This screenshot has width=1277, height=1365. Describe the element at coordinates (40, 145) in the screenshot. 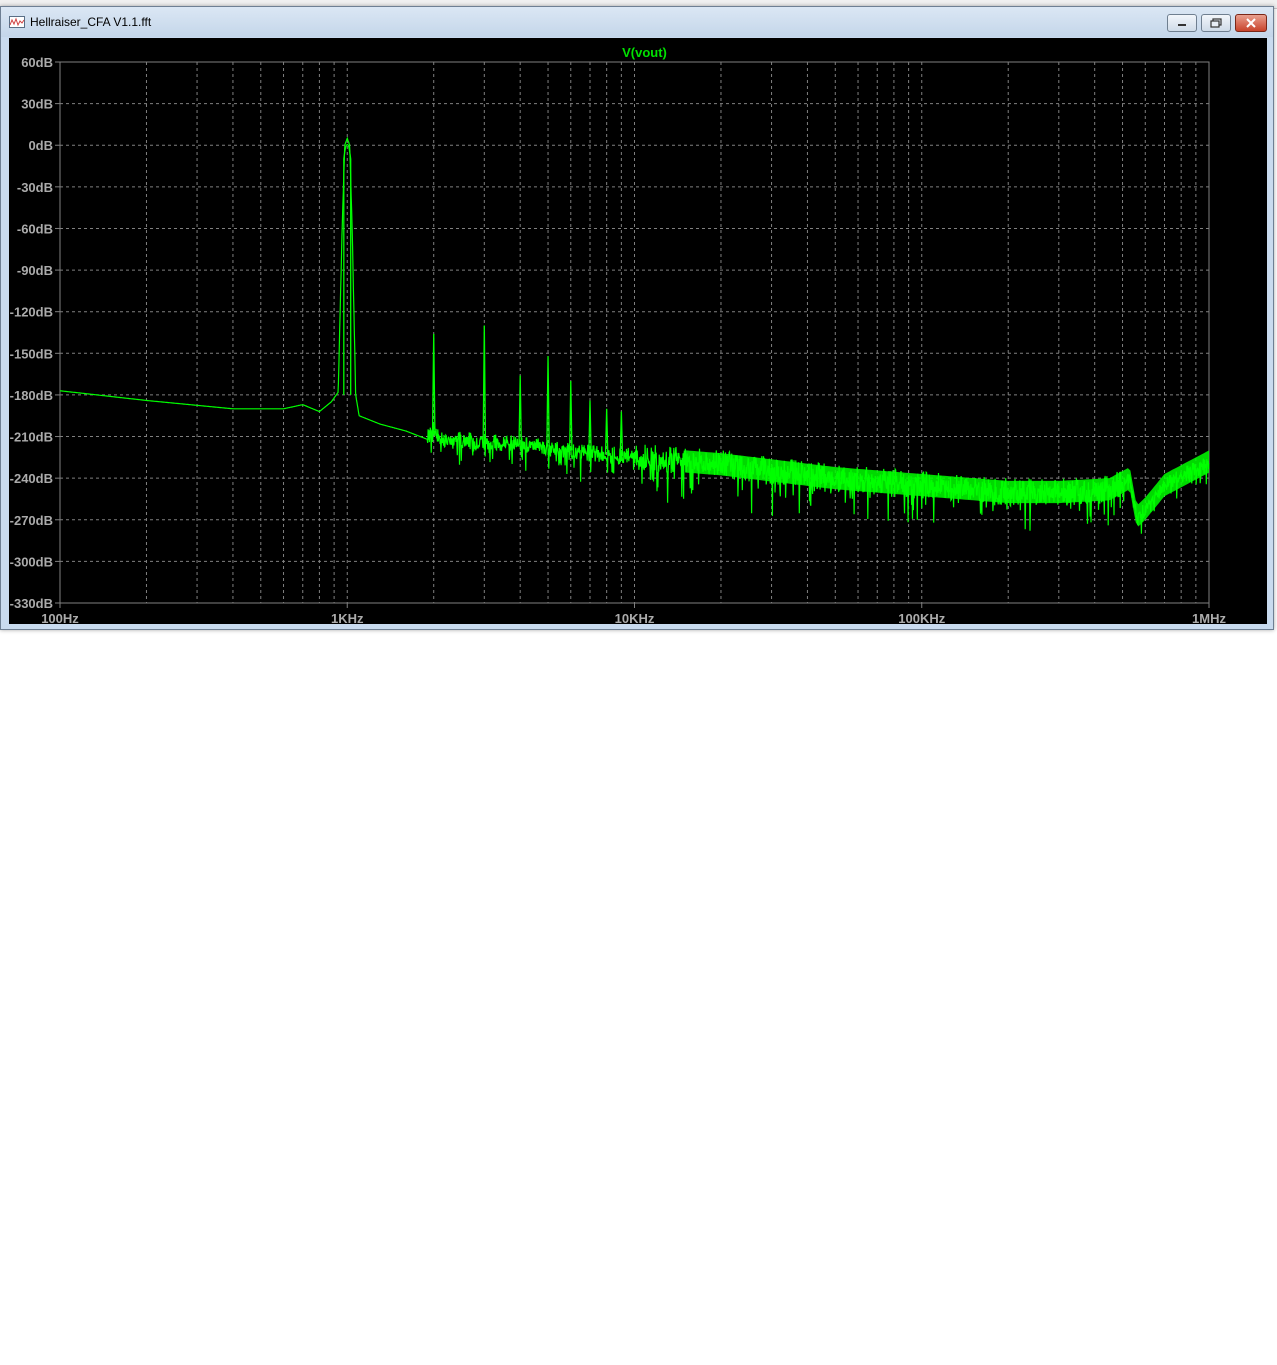

I see `y-tick-label: 0dB` at that location.